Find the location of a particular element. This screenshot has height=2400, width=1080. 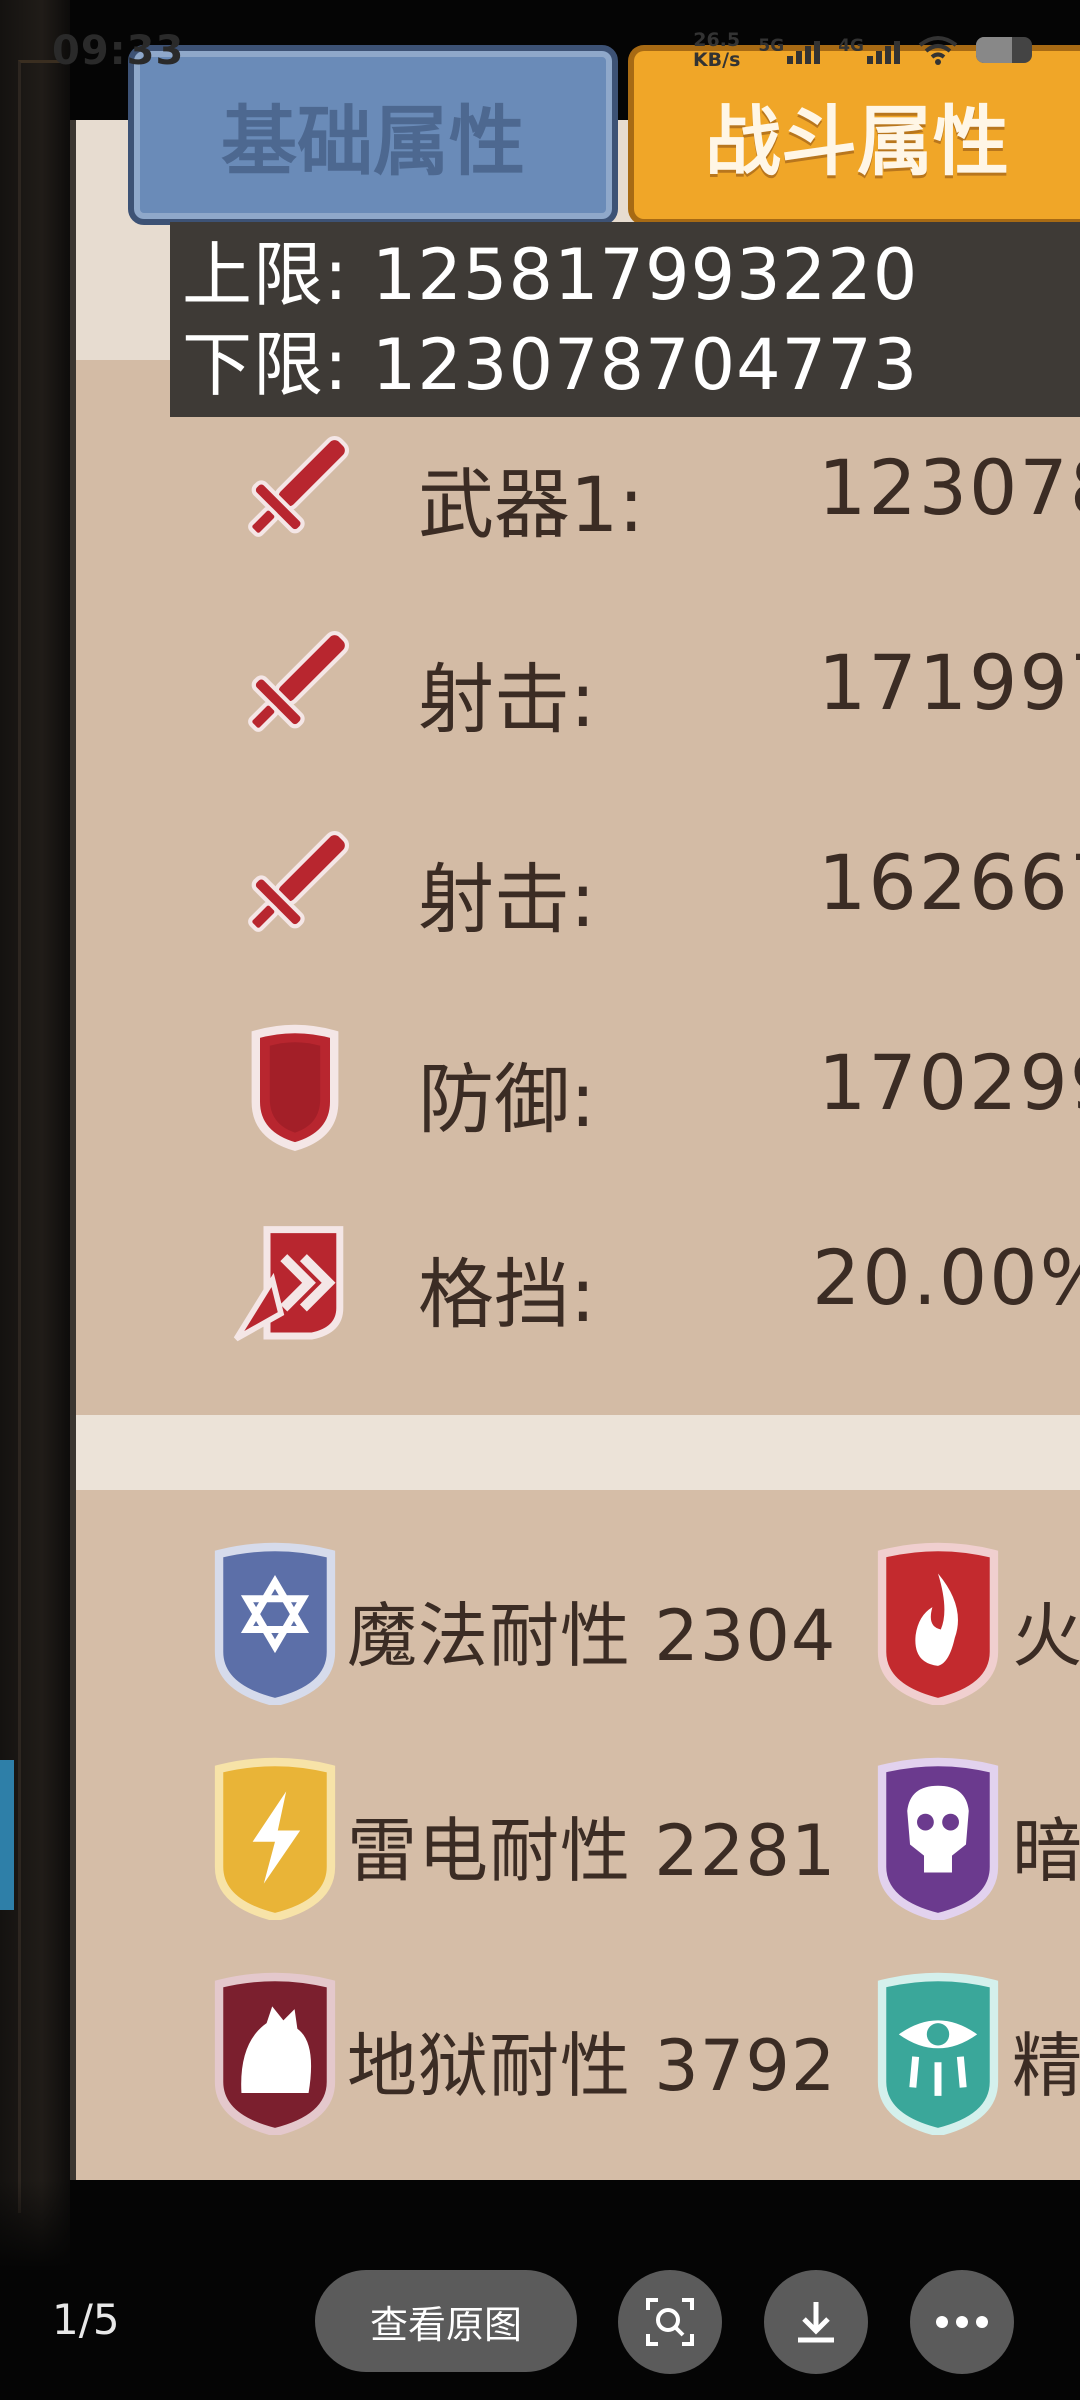

resist-value: 2281 is located at coordinates (745, 1851).